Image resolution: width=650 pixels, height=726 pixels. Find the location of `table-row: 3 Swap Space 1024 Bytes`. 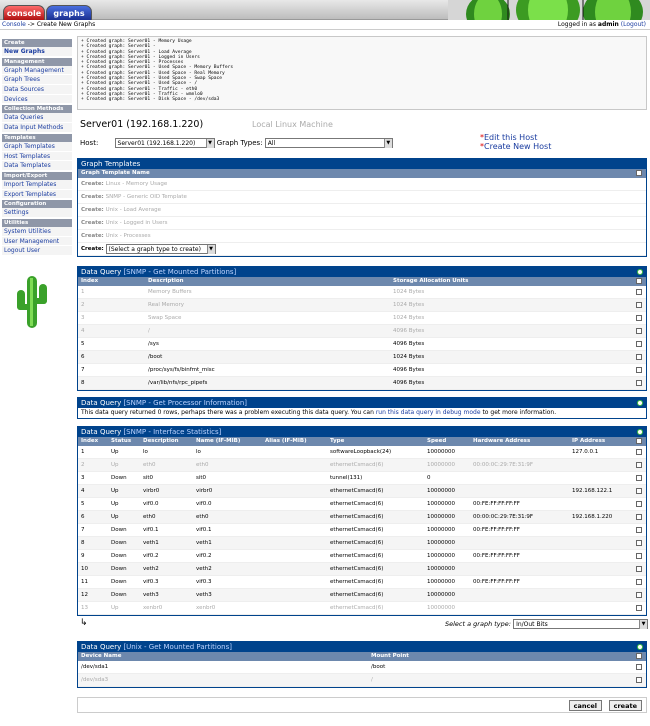

table-row: 3 Swap Space 1024 Bytes is located at coordinates (362, 318).